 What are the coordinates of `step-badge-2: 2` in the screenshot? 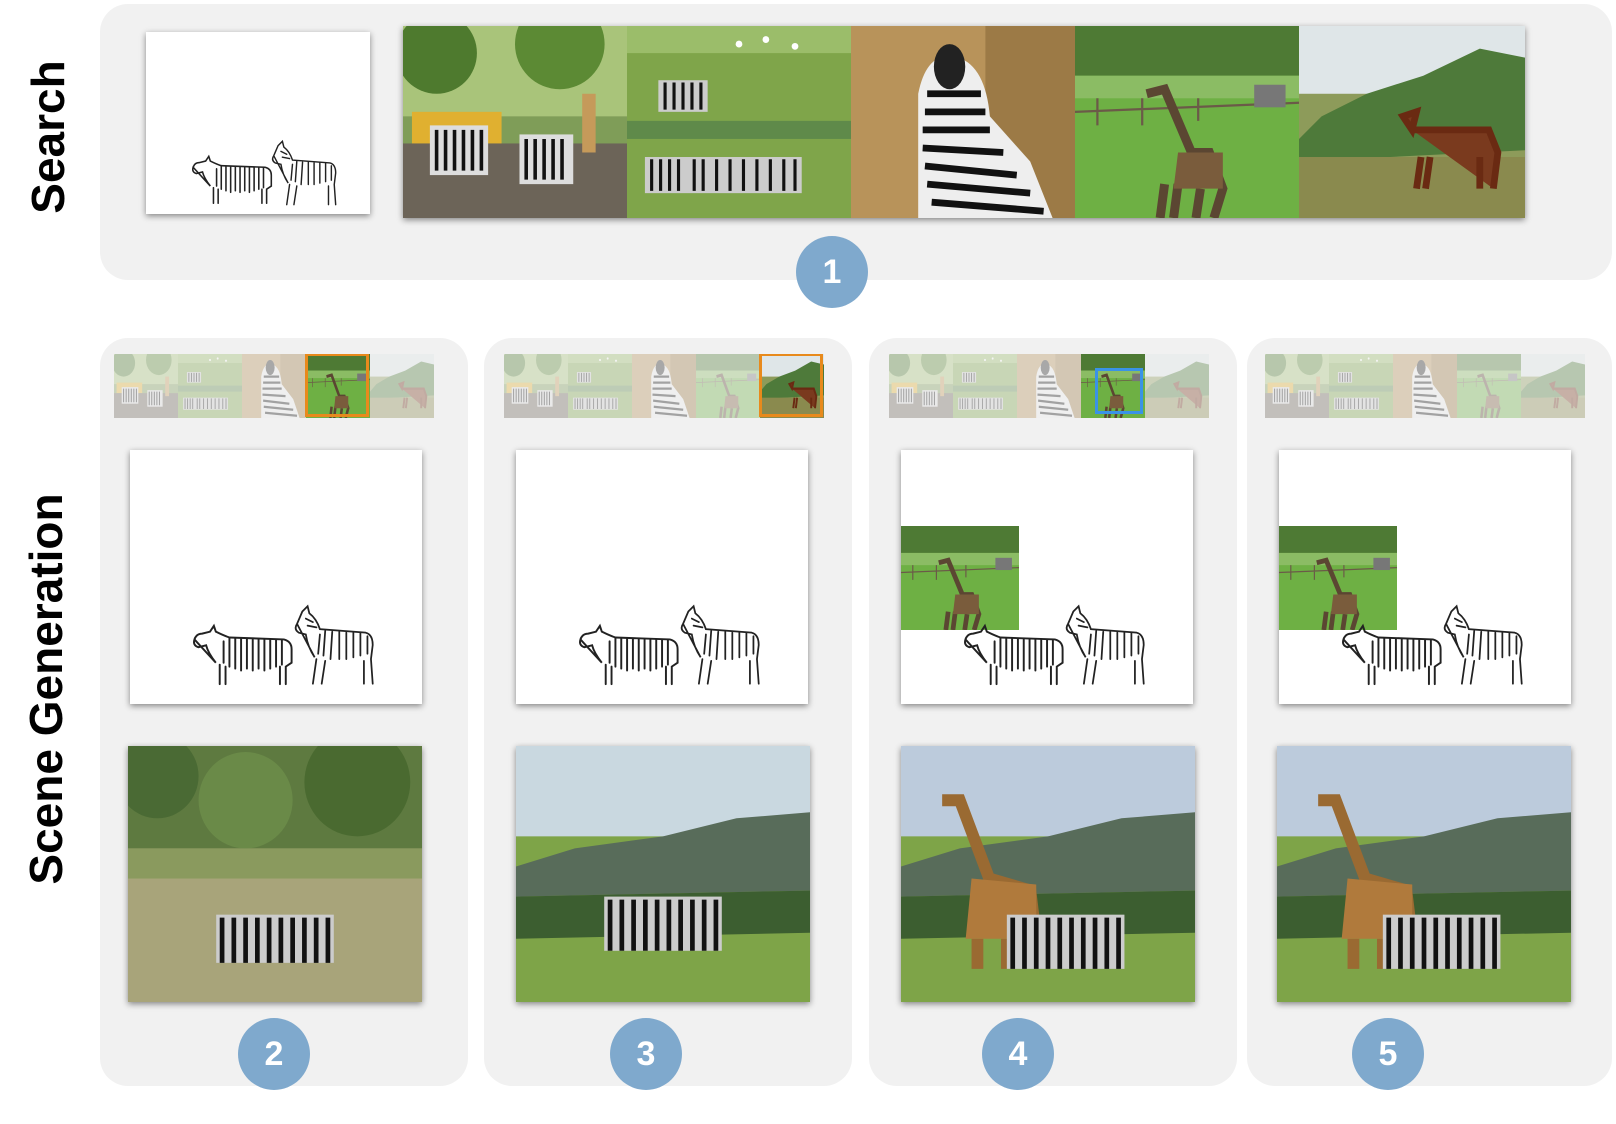 It's located at (274, 1054).